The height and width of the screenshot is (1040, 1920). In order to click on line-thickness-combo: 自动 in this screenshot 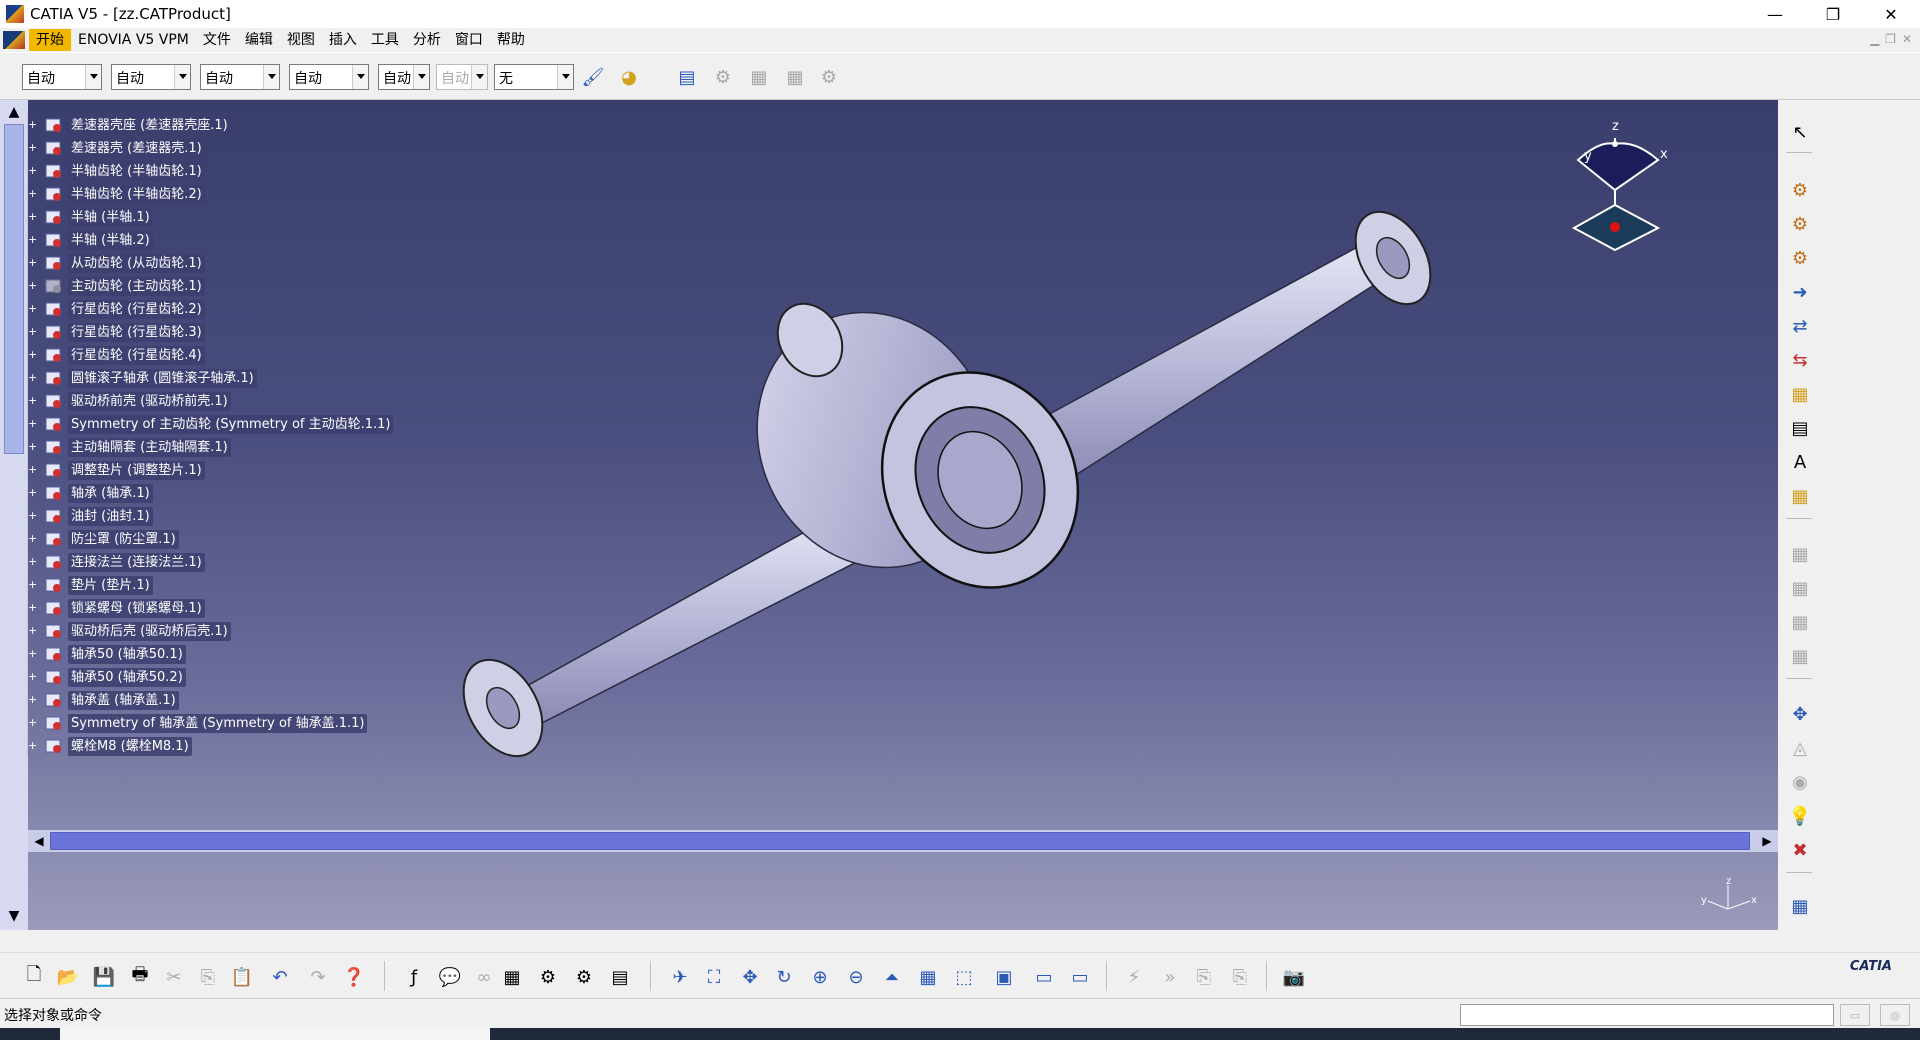, I will do `click(240, 77)`.